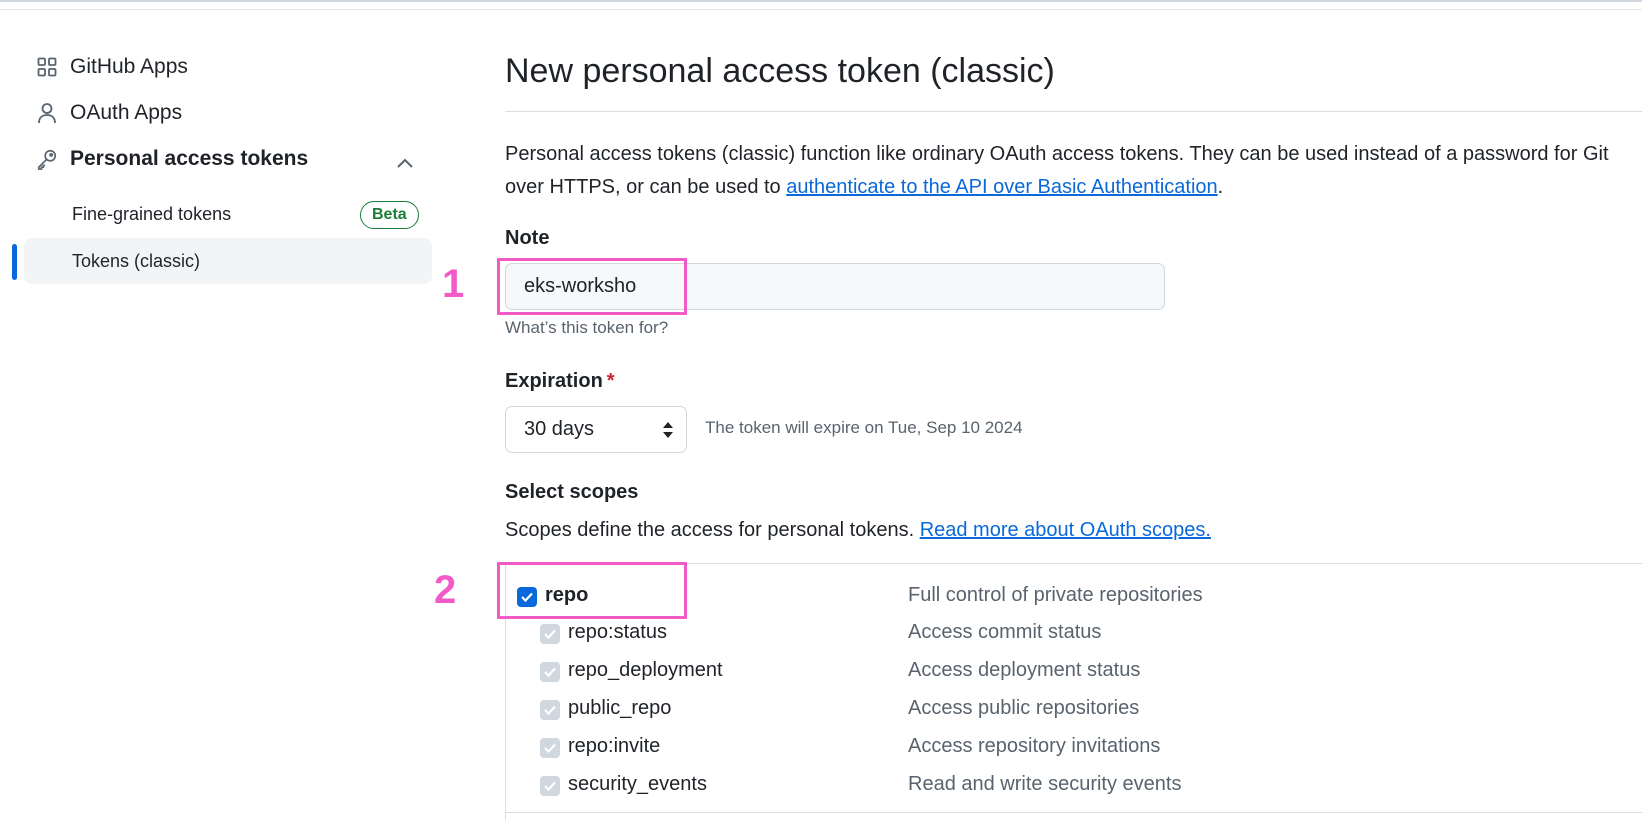 This screenshot has height=820, width=1642. I want to click on scope-description: Read and write security events, so click(1045, 784).